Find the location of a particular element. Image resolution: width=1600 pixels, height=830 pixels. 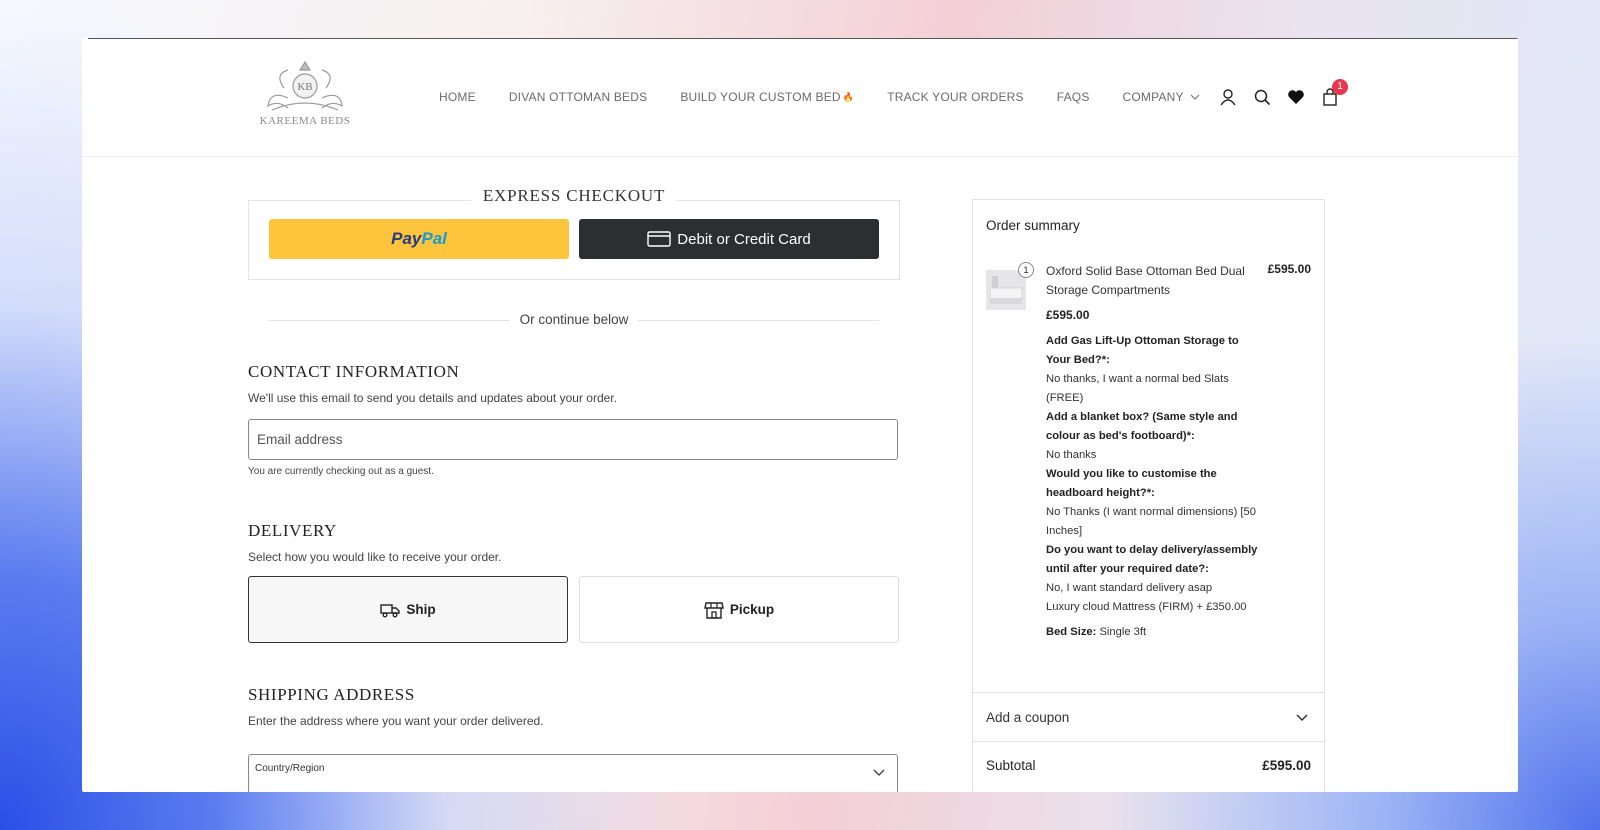

subtotal-label: Subtotal is located at coordinates (1011, 765).